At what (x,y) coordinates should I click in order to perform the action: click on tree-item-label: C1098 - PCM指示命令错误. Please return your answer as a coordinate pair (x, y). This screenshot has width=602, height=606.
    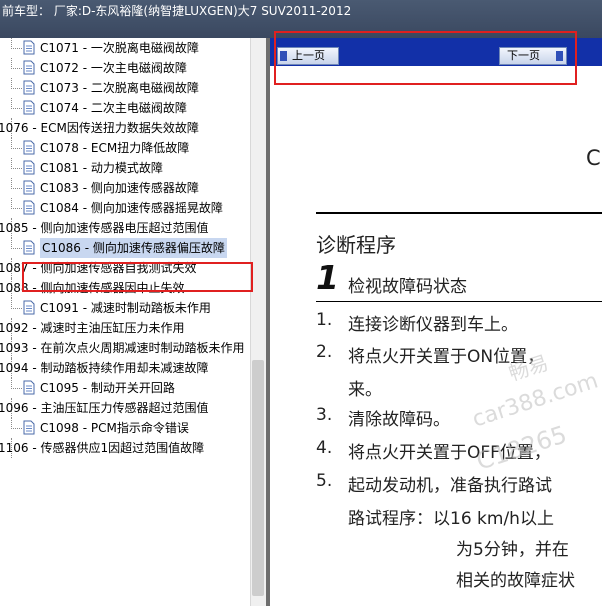
    Looking at the image, I should click on (114, 428).